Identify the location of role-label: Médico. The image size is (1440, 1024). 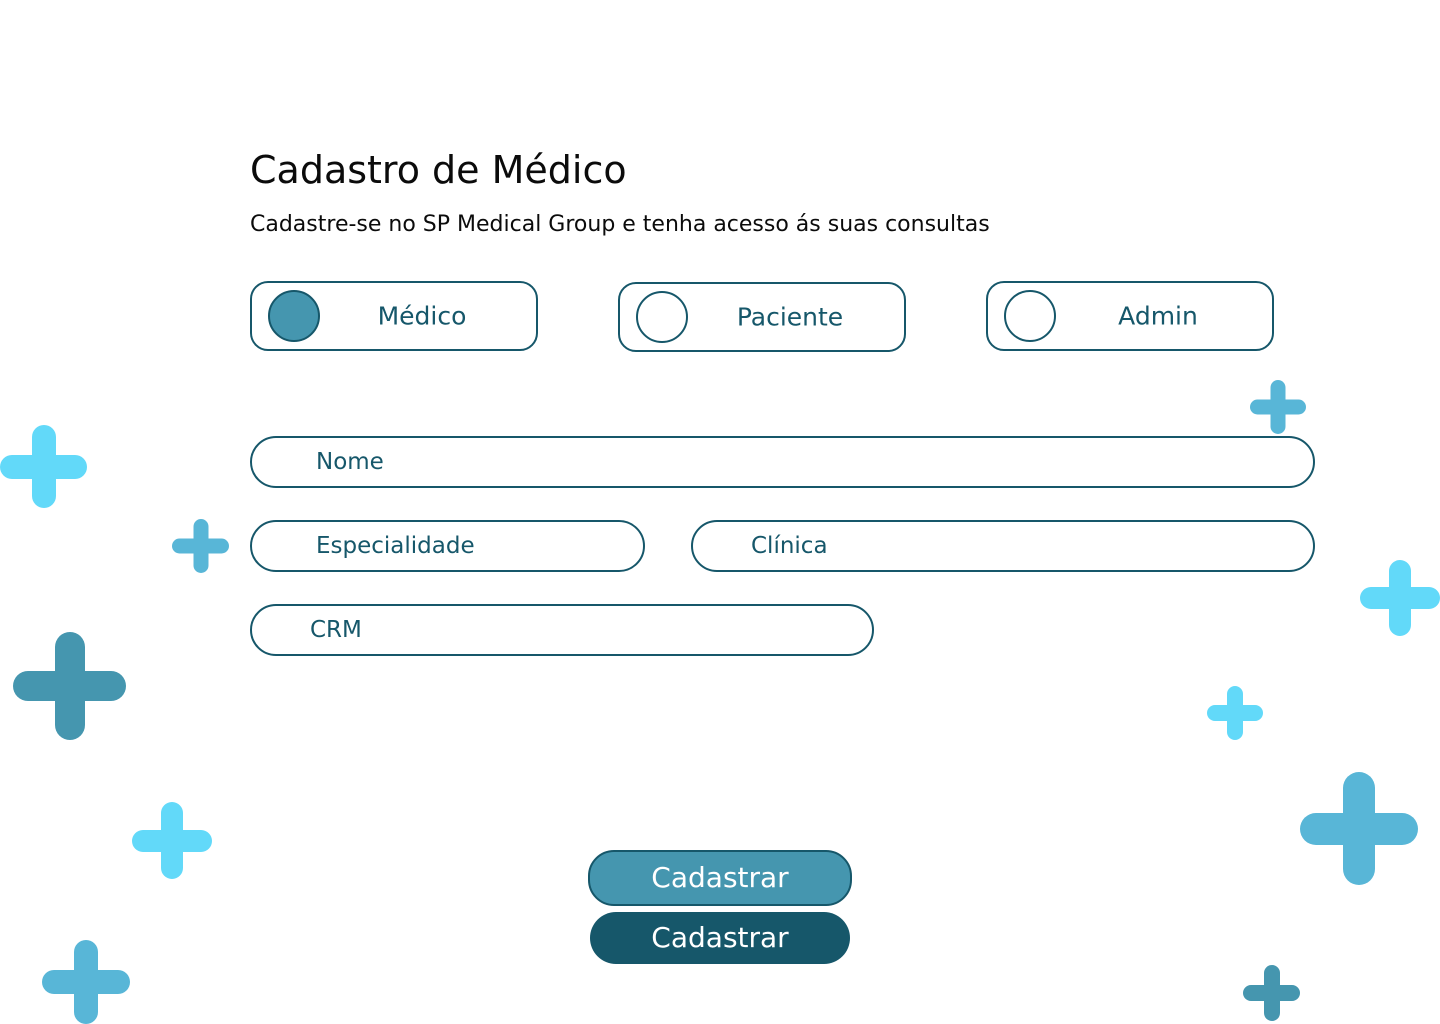
(422, 316).